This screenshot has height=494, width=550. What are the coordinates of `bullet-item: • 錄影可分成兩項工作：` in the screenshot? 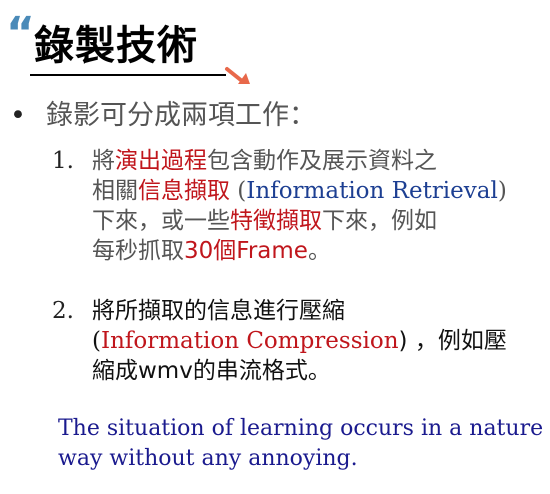 It's located at (163, 116).